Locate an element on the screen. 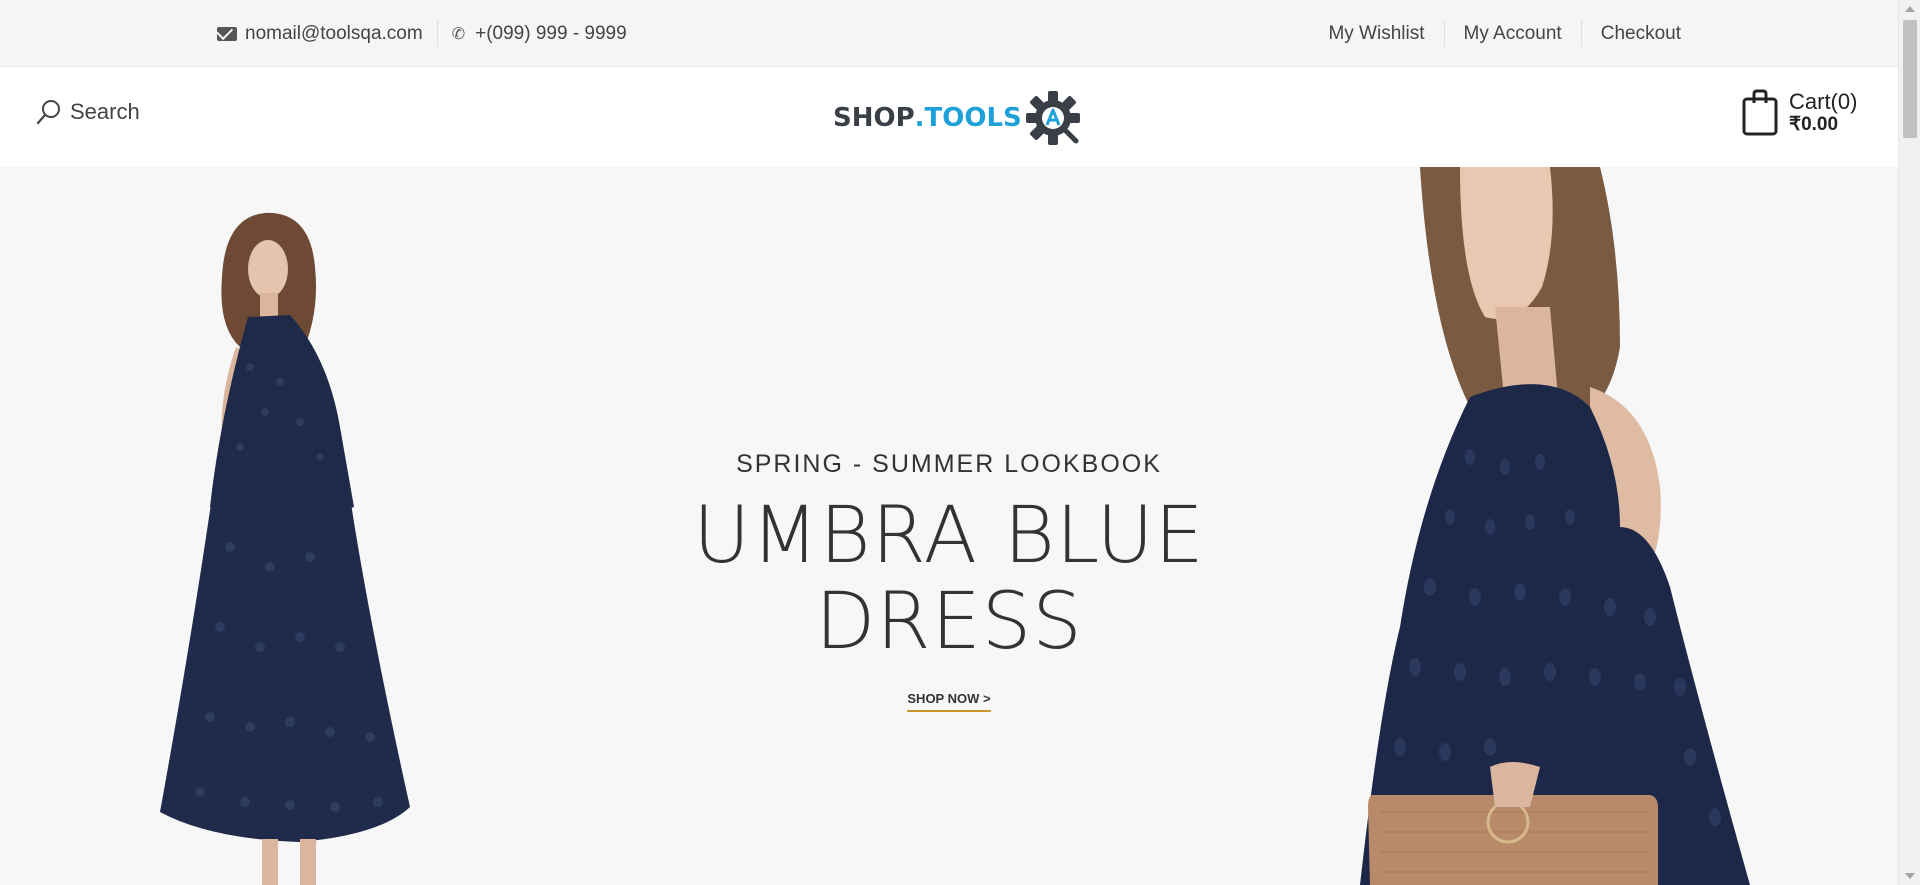  scroll-up-arrow-icon is located at coordinates (1910, 9).